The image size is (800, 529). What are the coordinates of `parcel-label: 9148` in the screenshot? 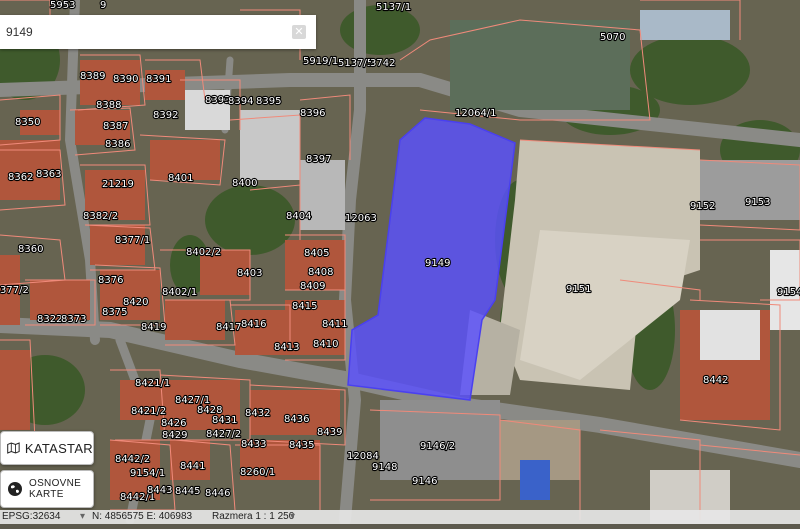 It's located at (384, 467).